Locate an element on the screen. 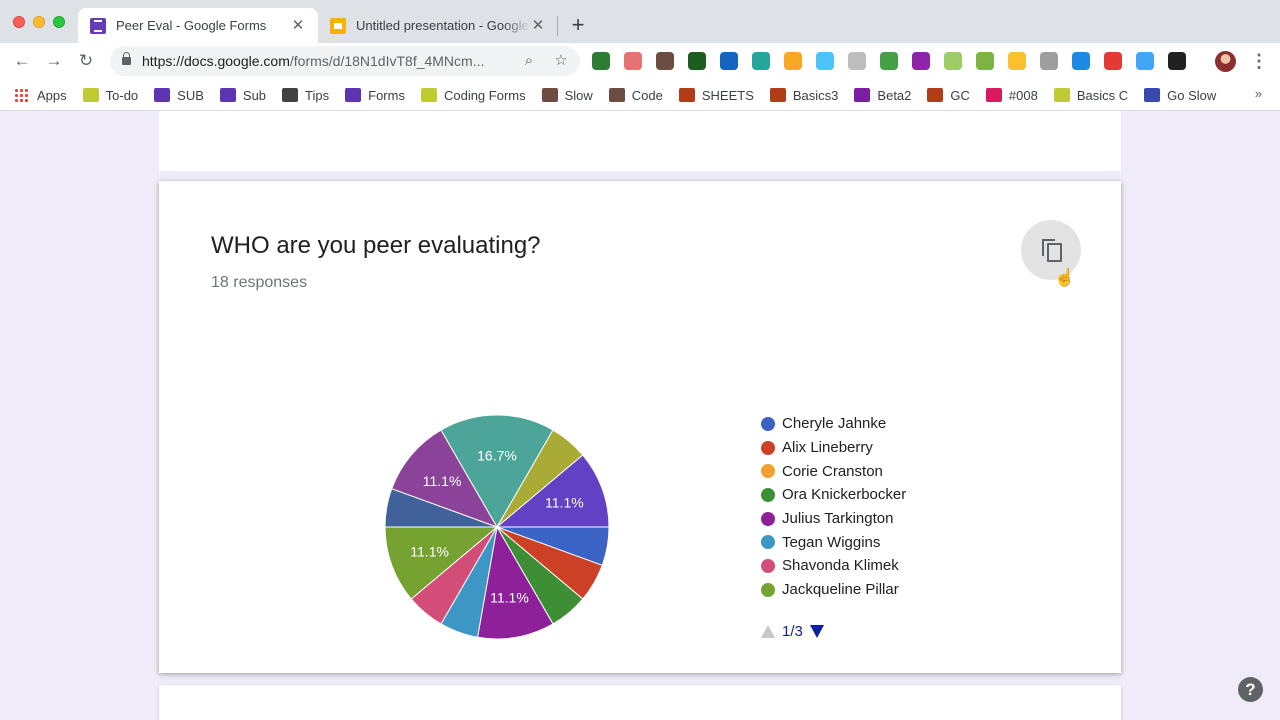  bookmarks-overflow-icon: » is located at coordinates (1258, 93).